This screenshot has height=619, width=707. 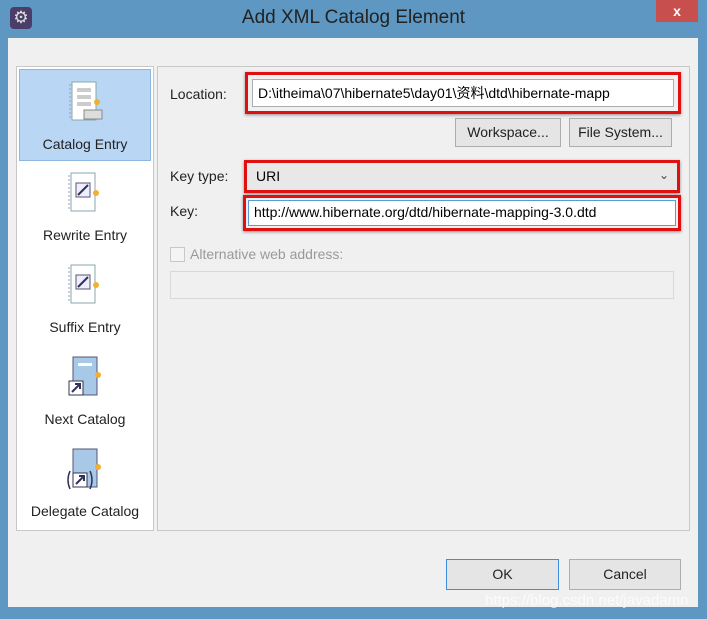 What do you see at coordinates (267, 254) in the screenshot?
I see `alternative-web-address-label: Alternative web address:` at bounding box center [267, 254].